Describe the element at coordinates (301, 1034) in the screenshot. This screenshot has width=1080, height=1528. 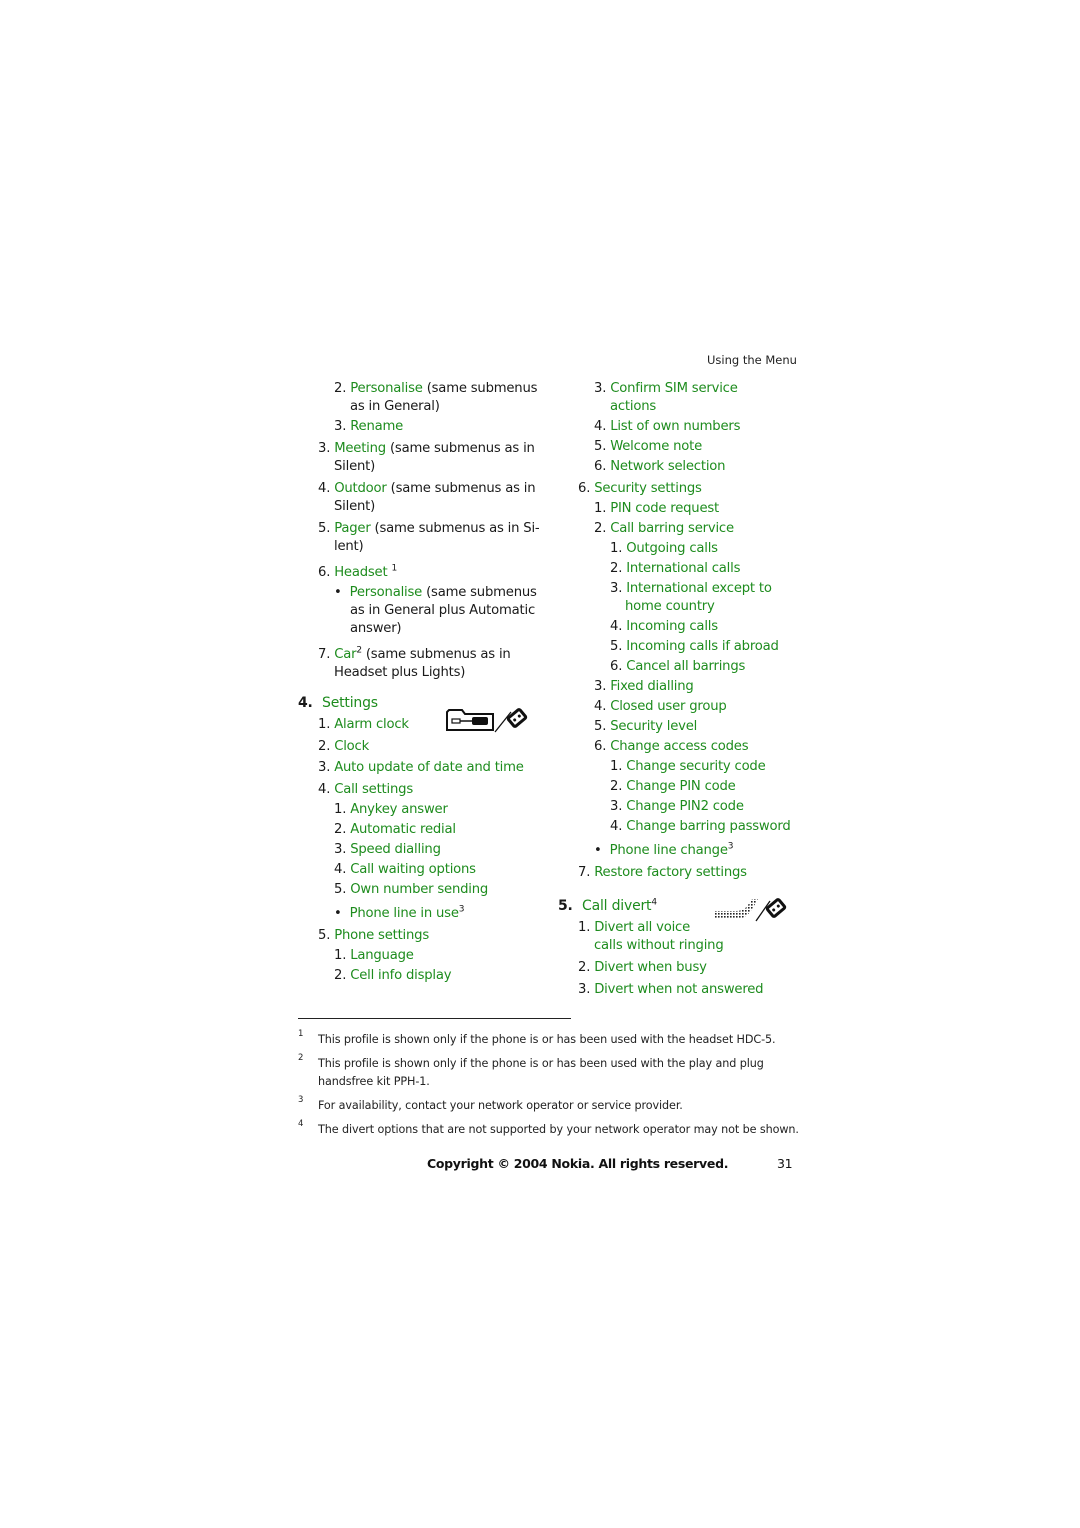
I see `footnote-mark: 1` at that location.